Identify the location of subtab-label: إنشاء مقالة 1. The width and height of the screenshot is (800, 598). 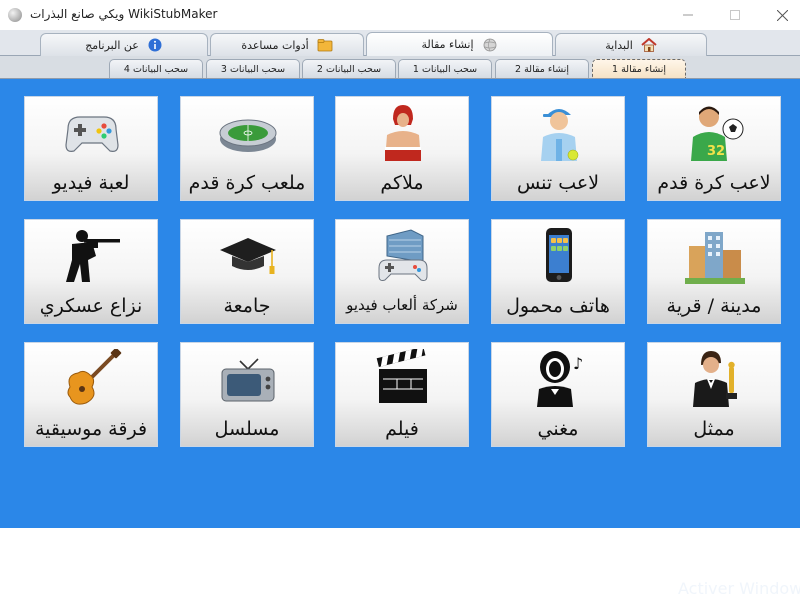
(639, 69).